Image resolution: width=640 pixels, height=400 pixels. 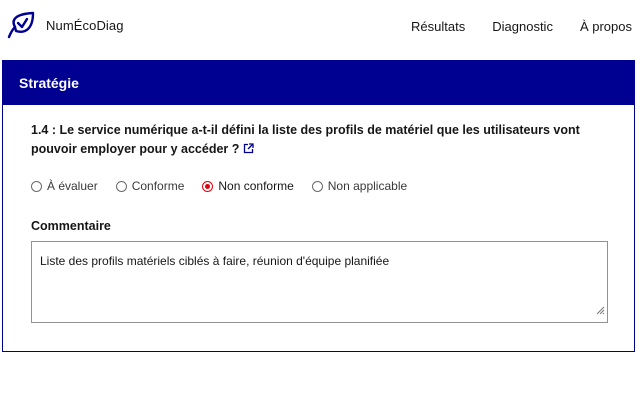 What do you see at coordinates (72, 186) in the screenshot?
I see `radio-label: À évaluer` at bounding box center [72, 186].